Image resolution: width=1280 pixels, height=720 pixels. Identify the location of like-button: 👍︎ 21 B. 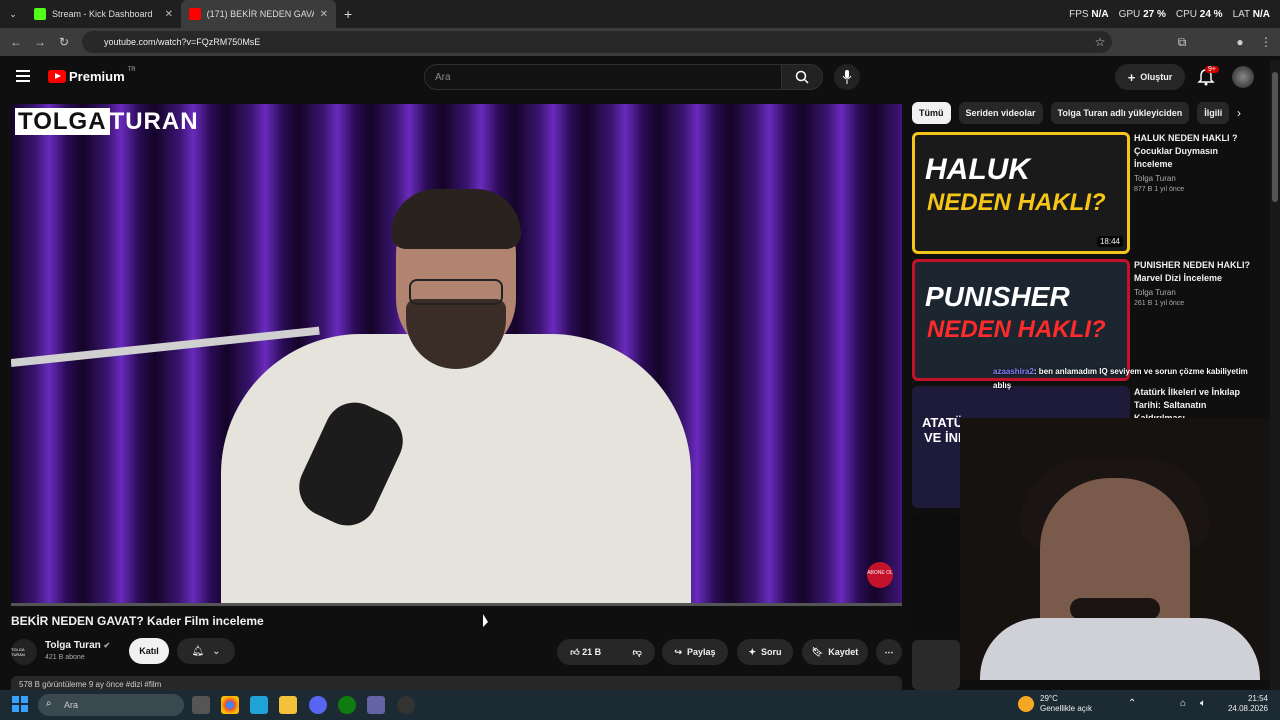
(585, 652).